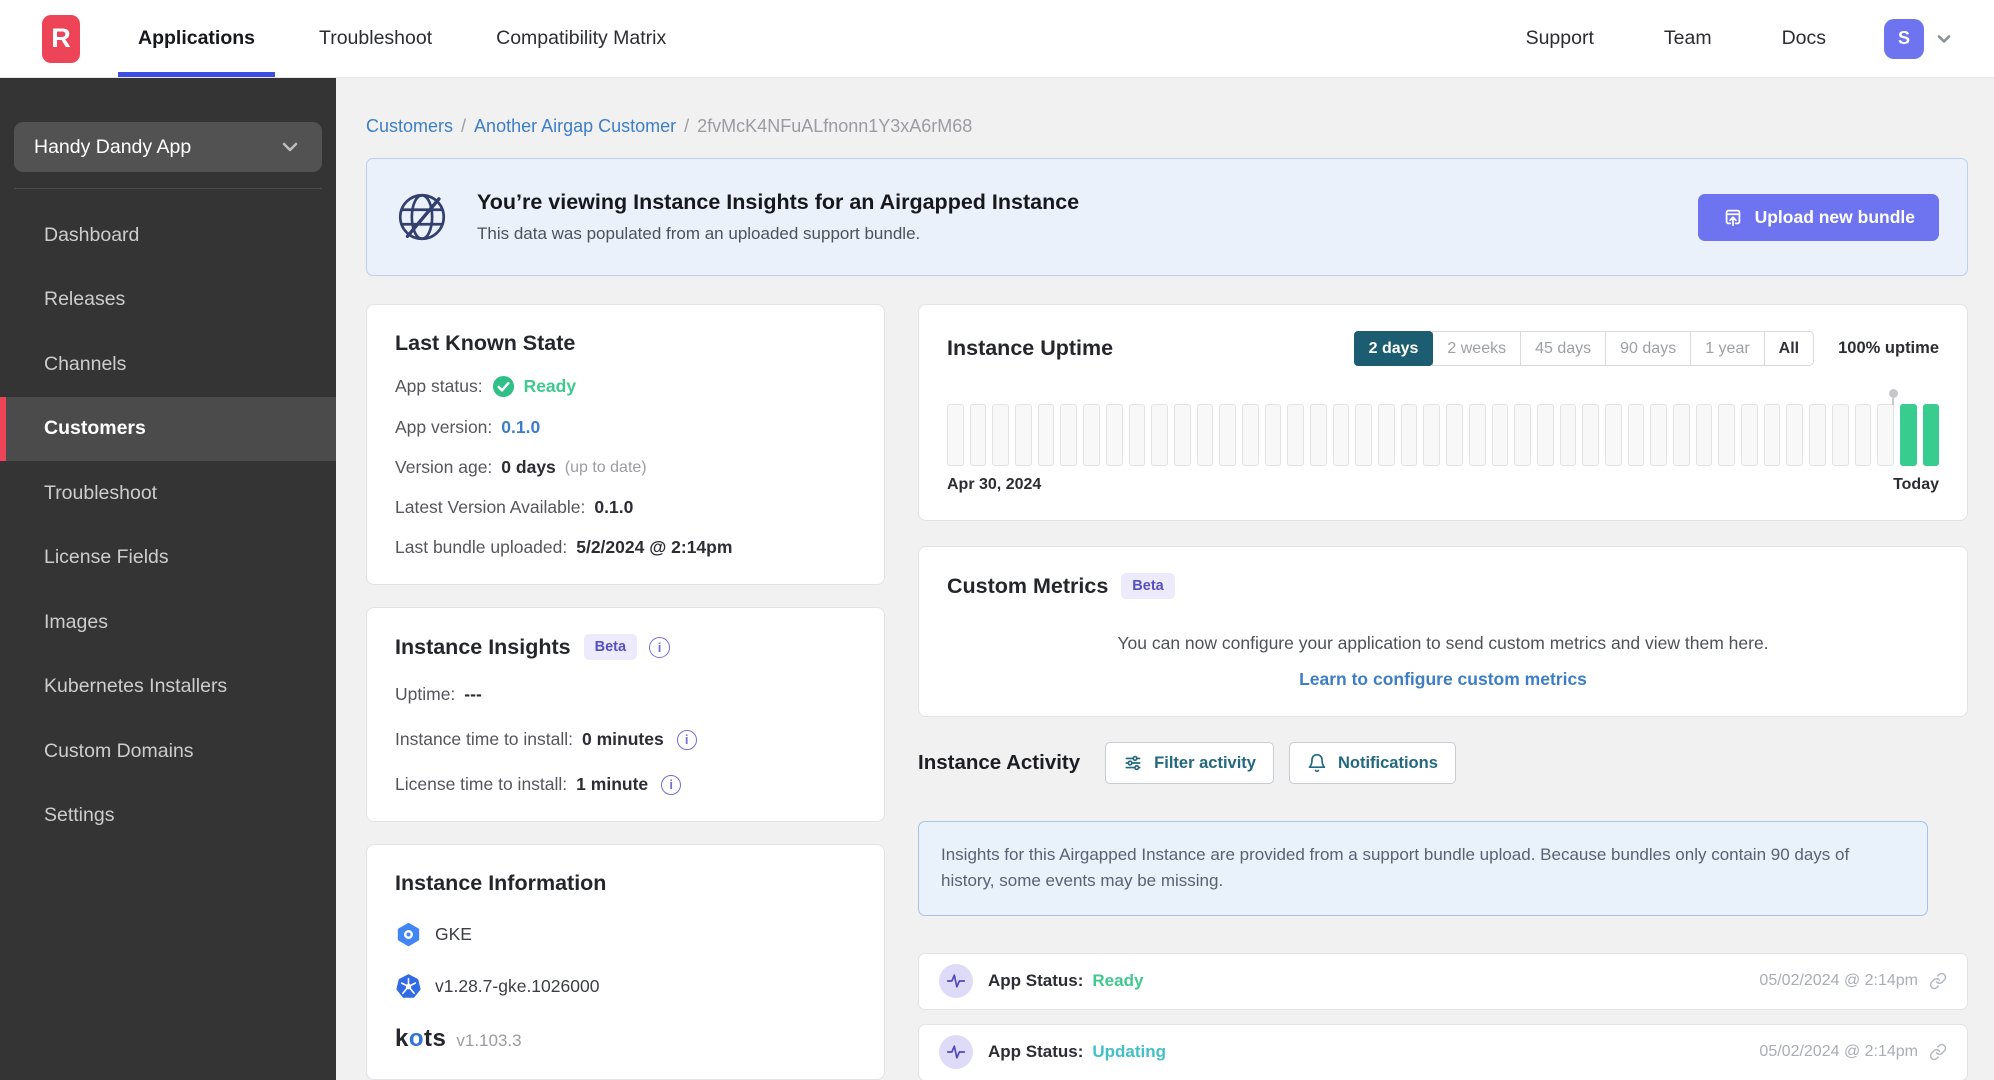 The height and width of the screenshot is (1080, 1994). I want to click on replicated-logo: R, so click(61, 38).